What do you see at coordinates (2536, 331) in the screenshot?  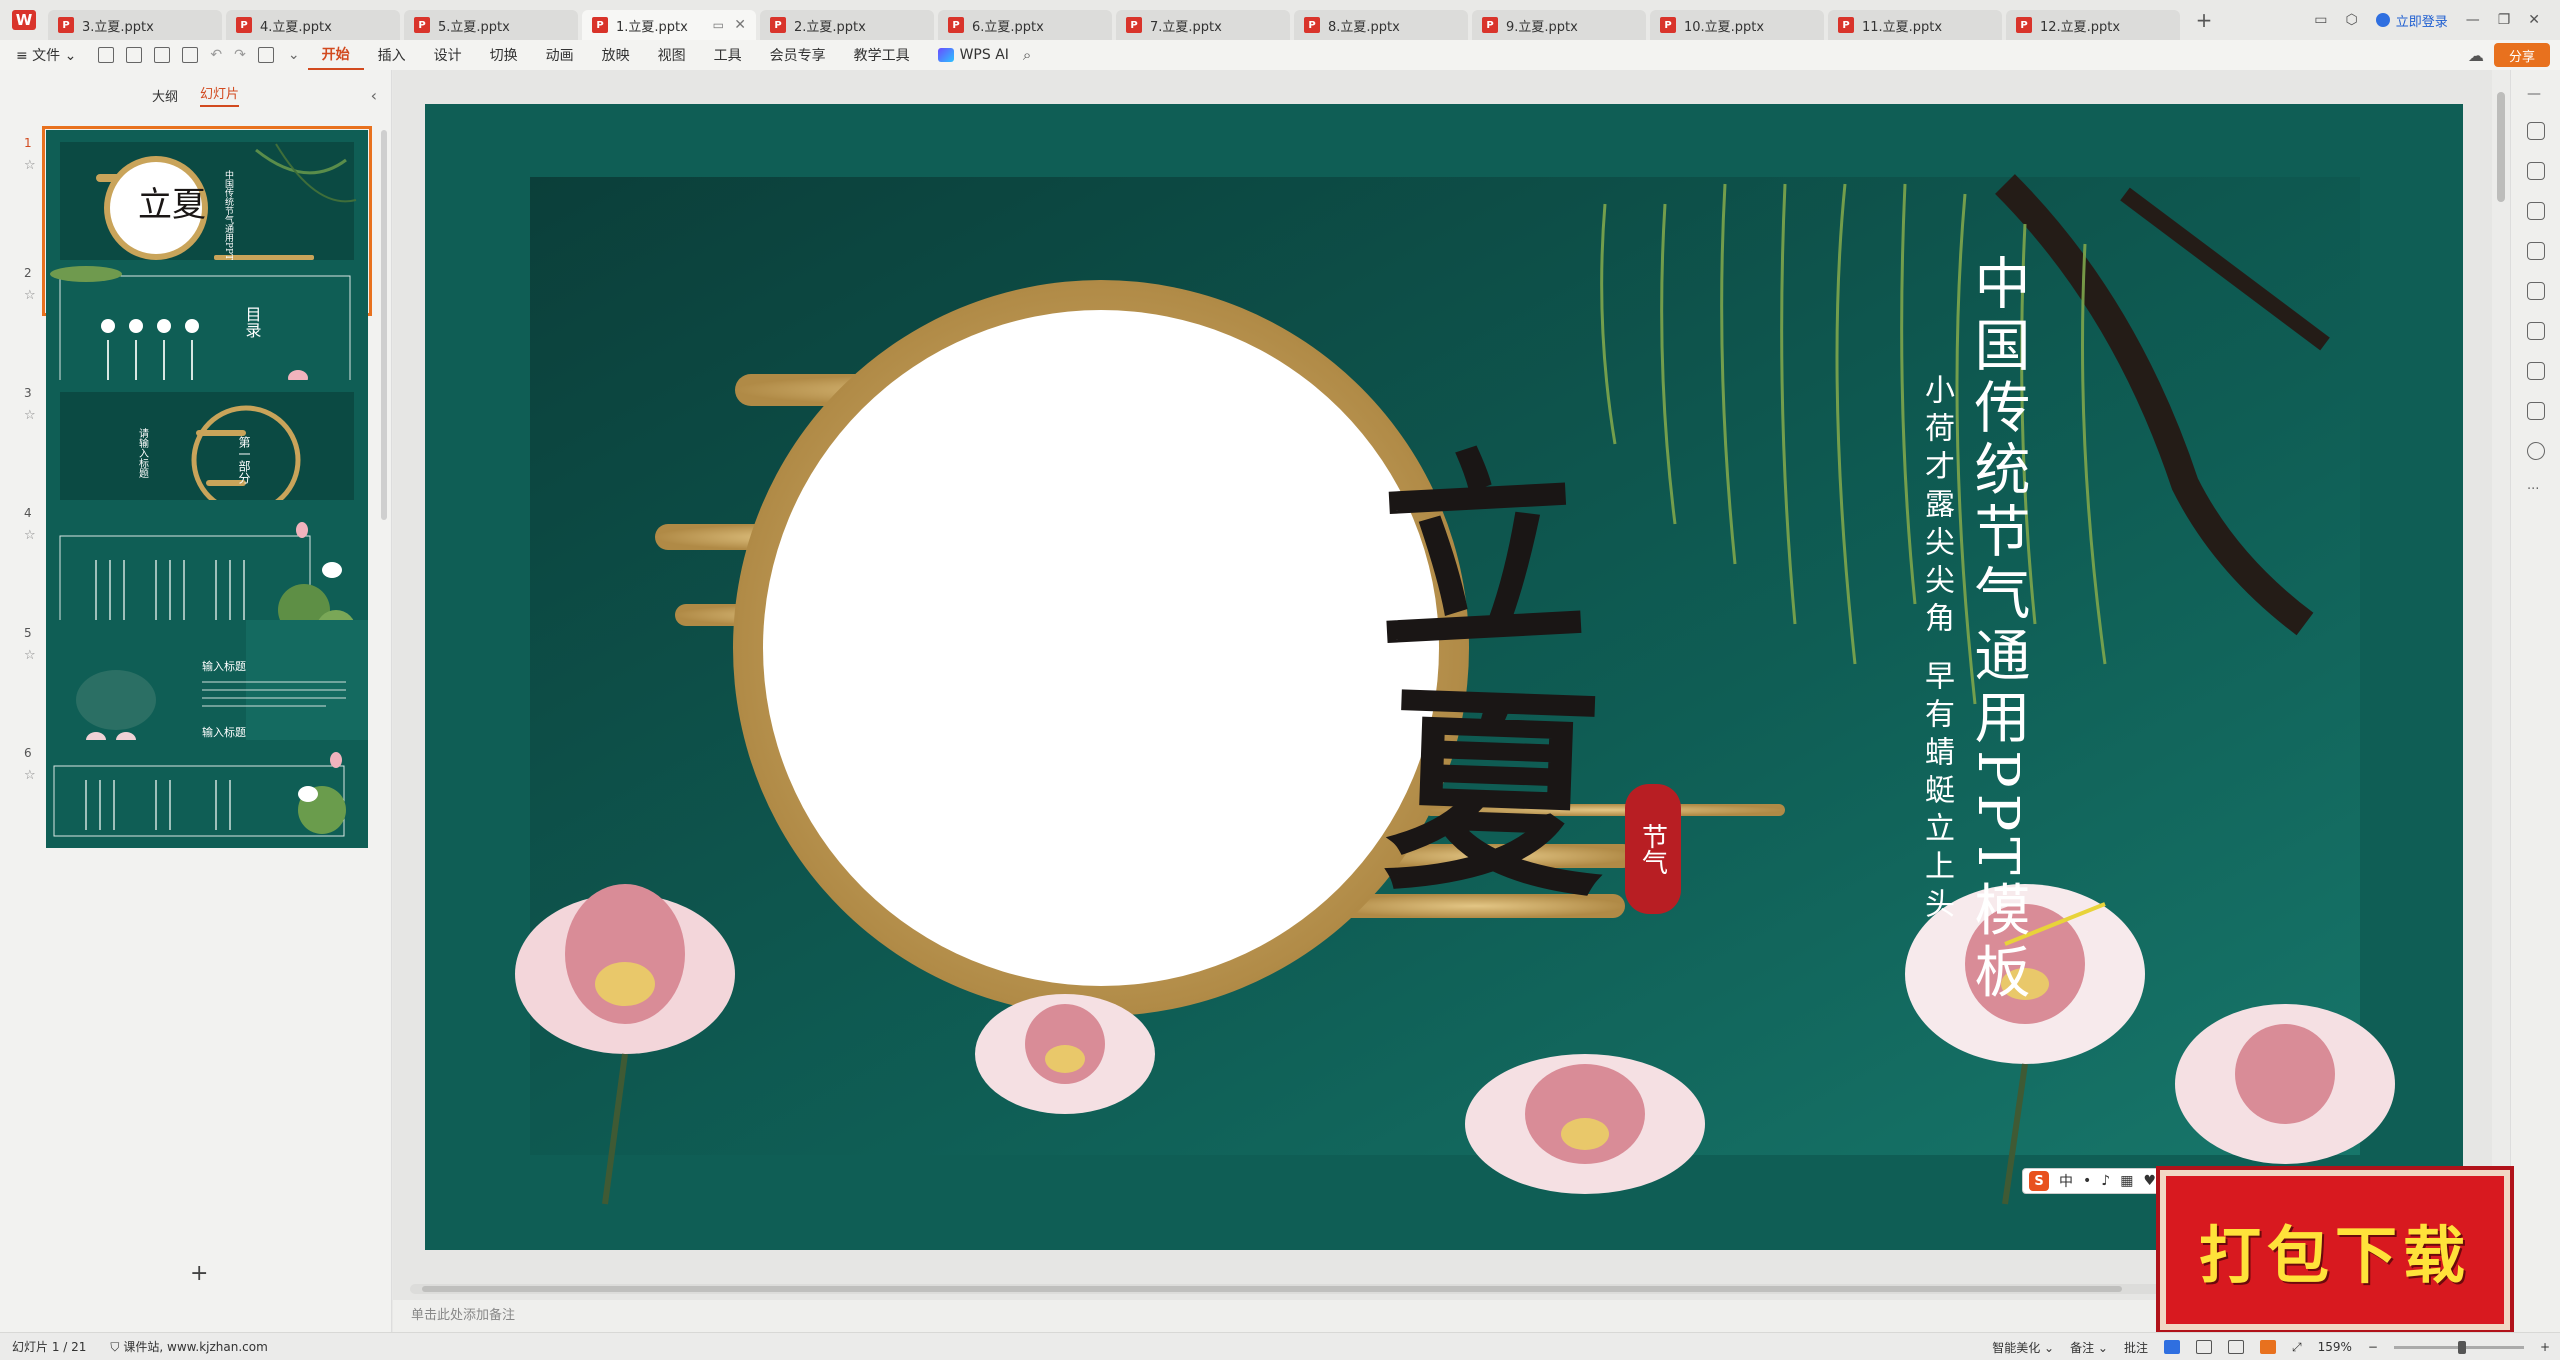 I see `tools-icon` at bounding box center [2536, 331].